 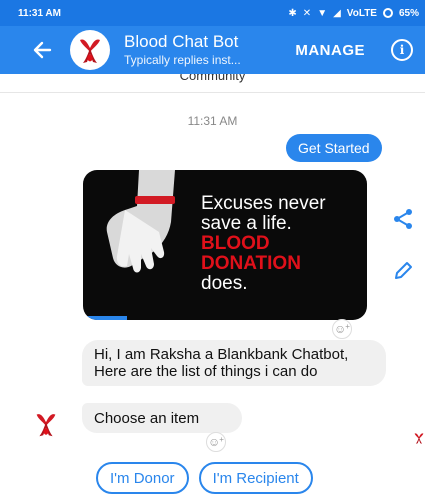 I want to click on slogan-line-4: DONATION, so click(x=251, y=263).